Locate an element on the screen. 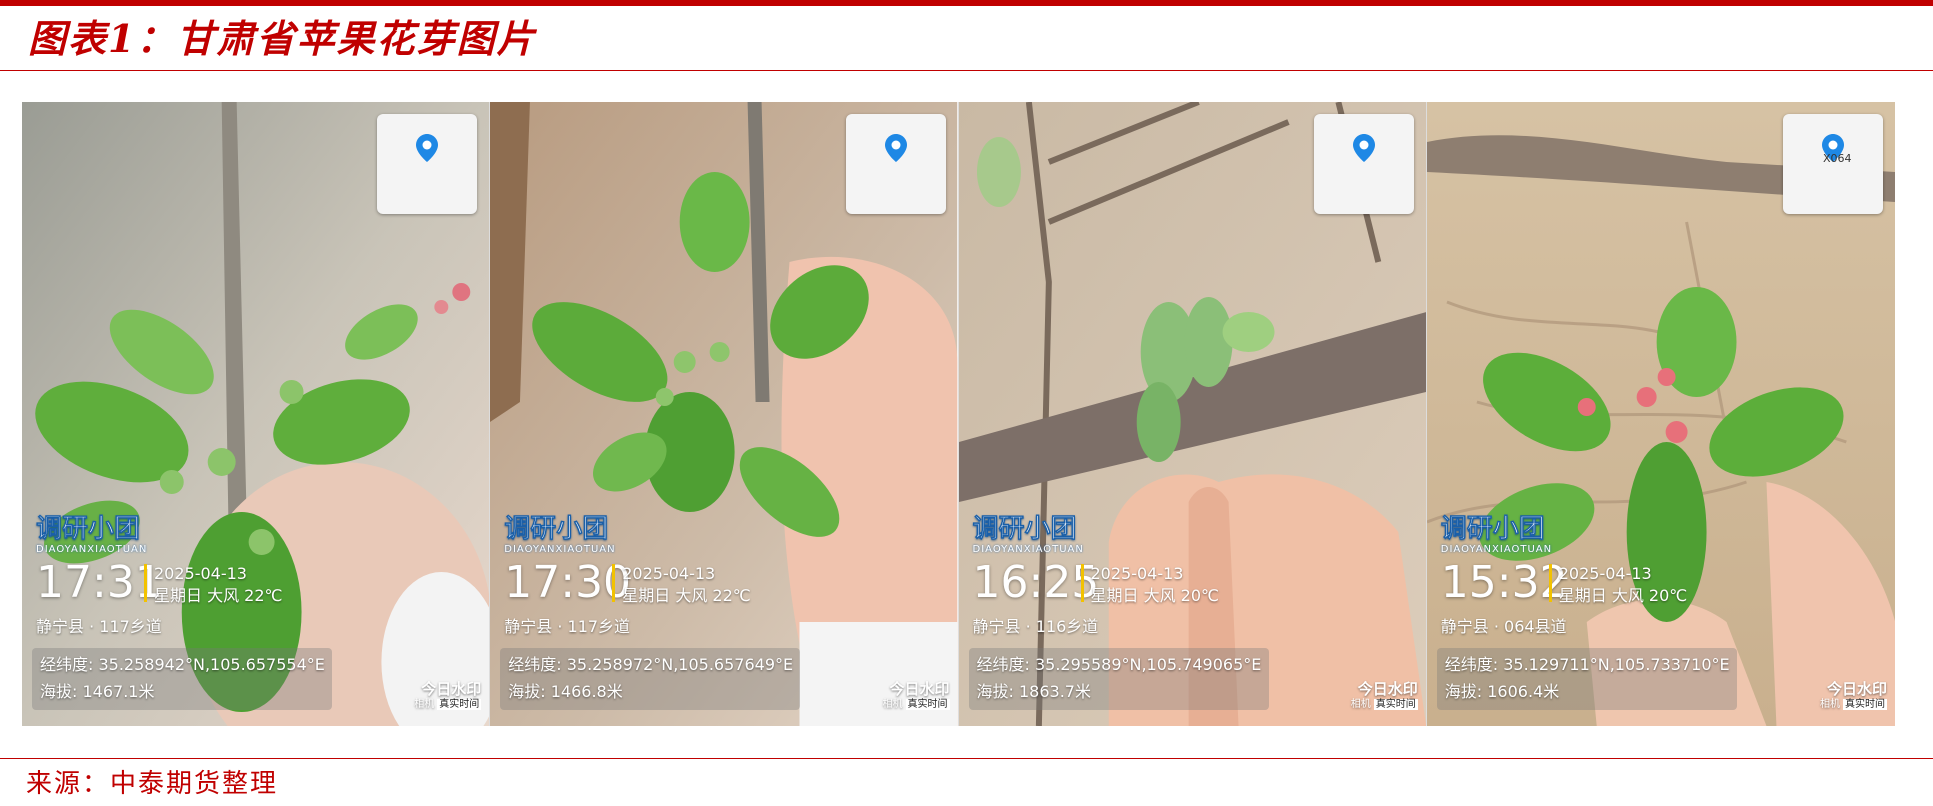 This screenshot has width=1933, height=806. source-note: 来源：中泰期货整理 is located at coordinates (152, 784).